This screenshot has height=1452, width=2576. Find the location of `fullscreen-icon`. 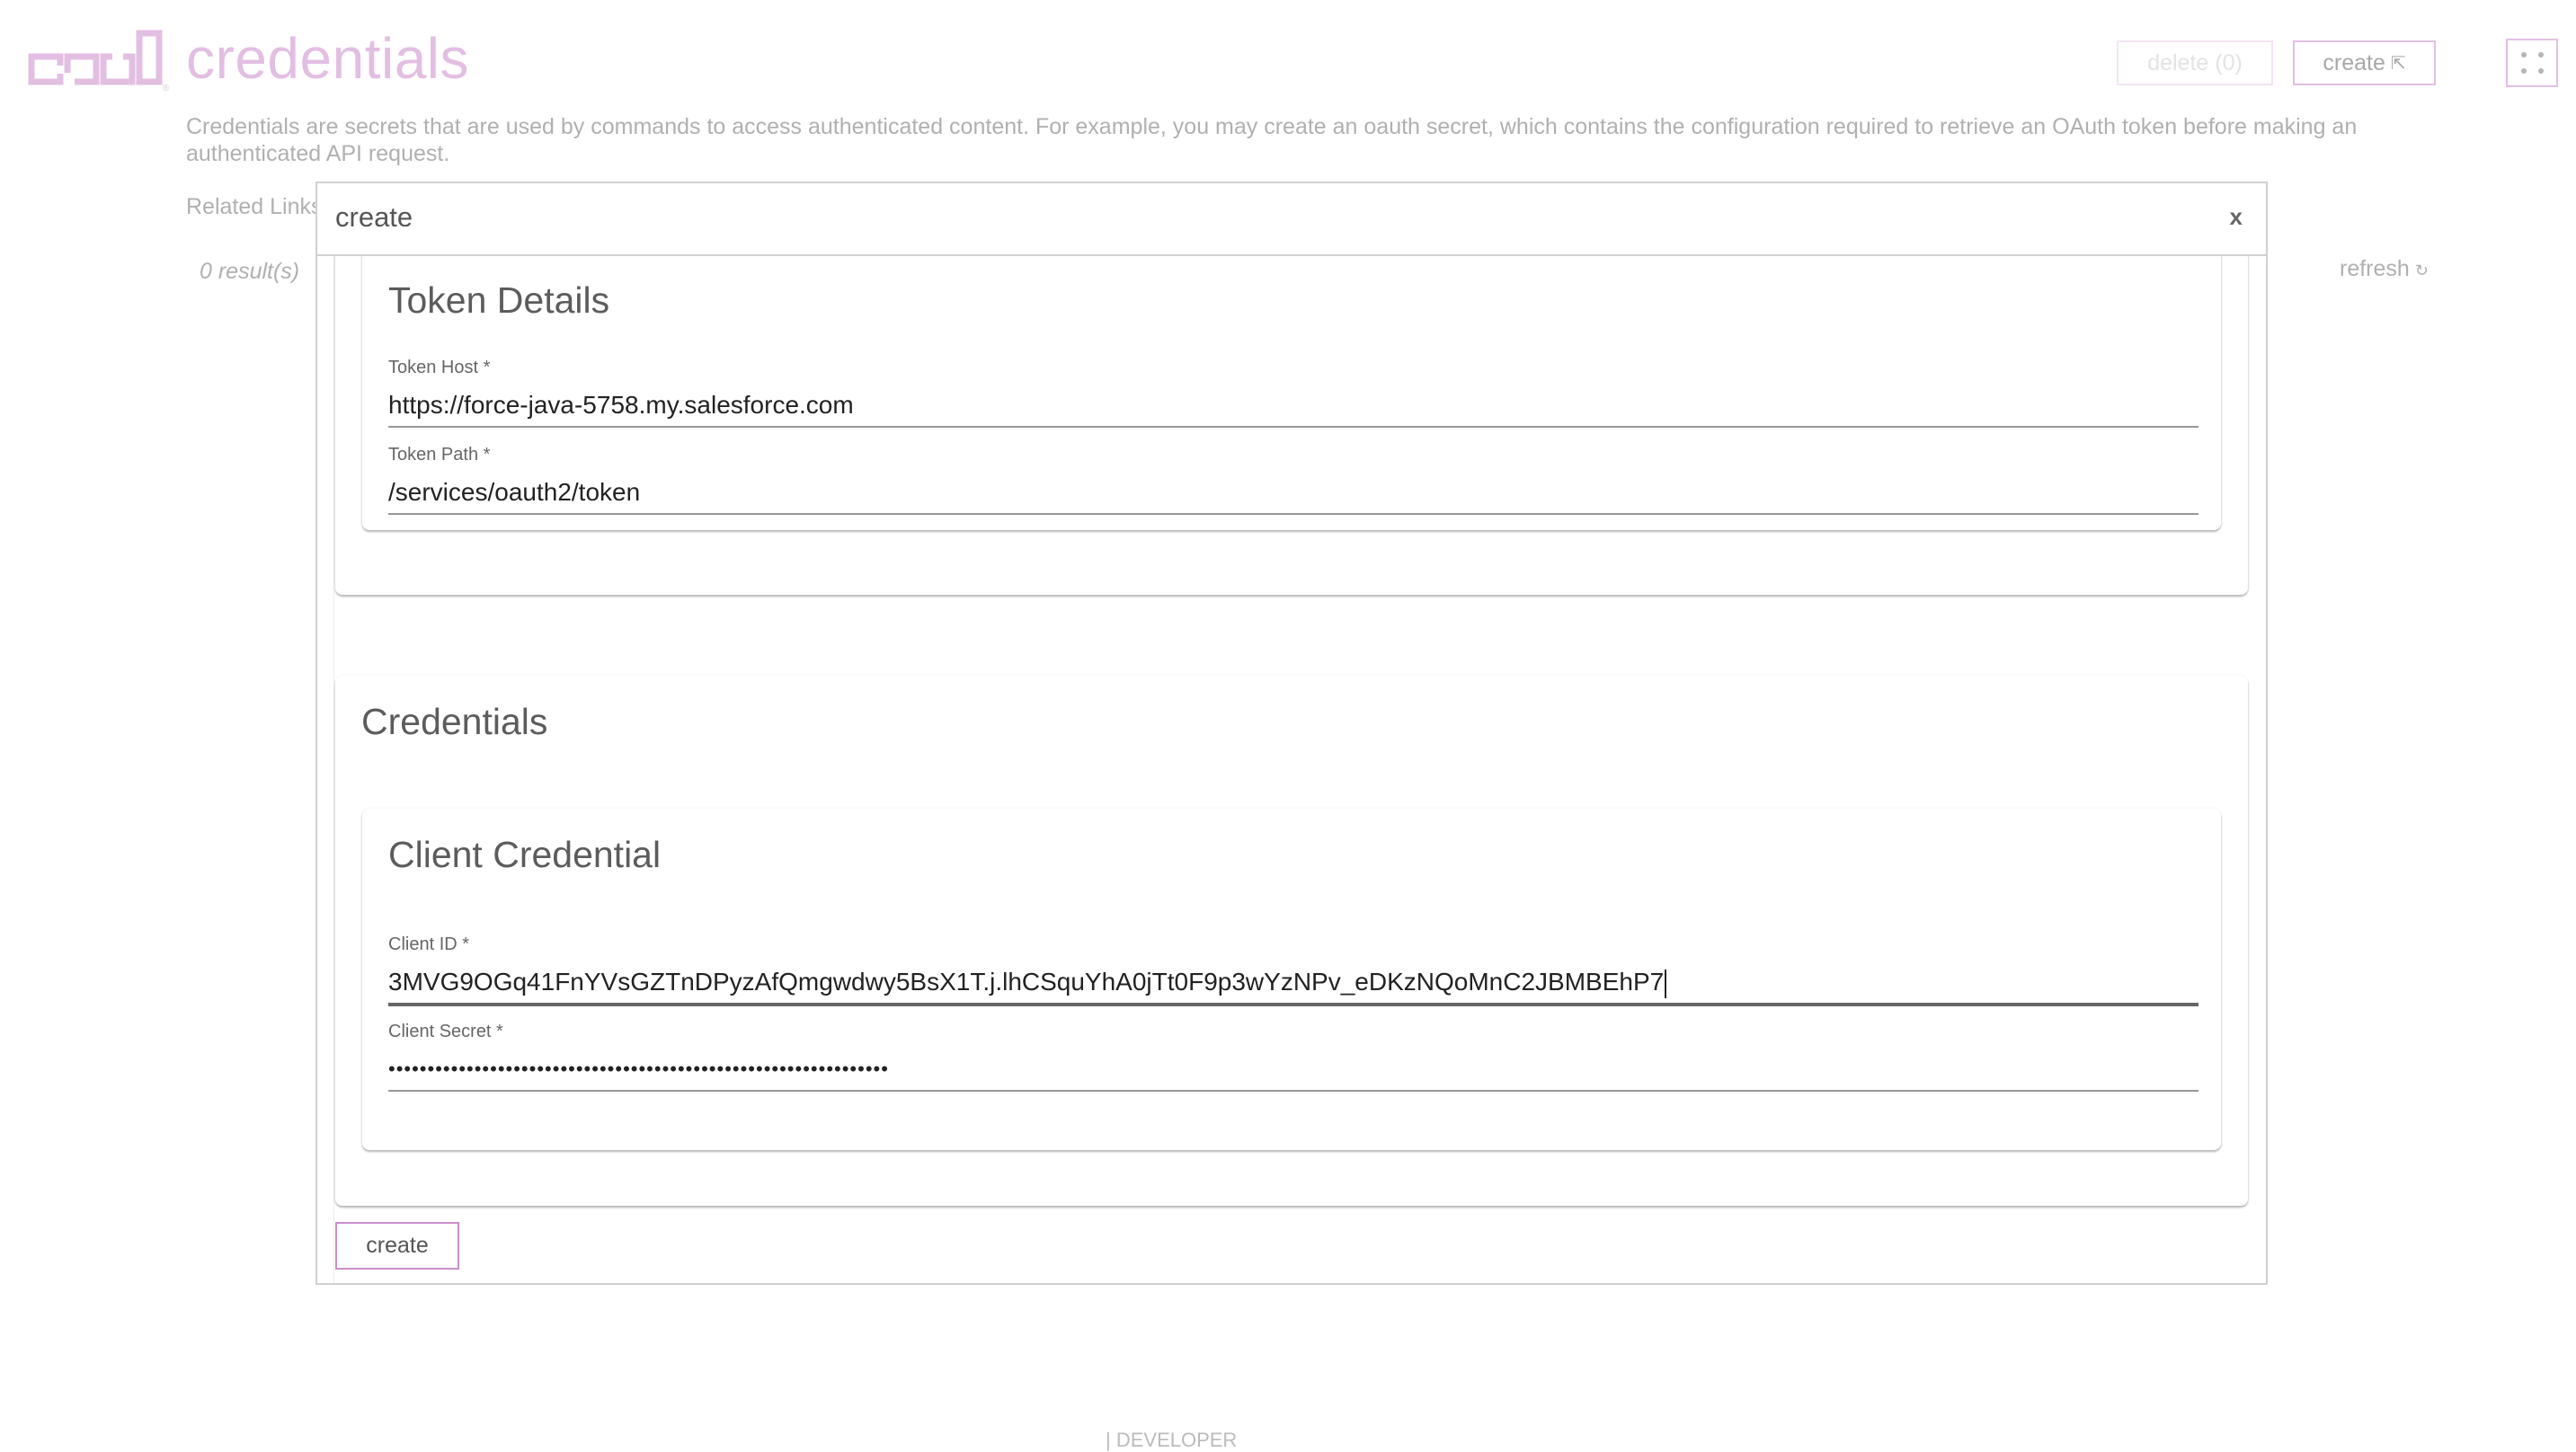

fullscreen-icon is located at coordinates (2532, 63).